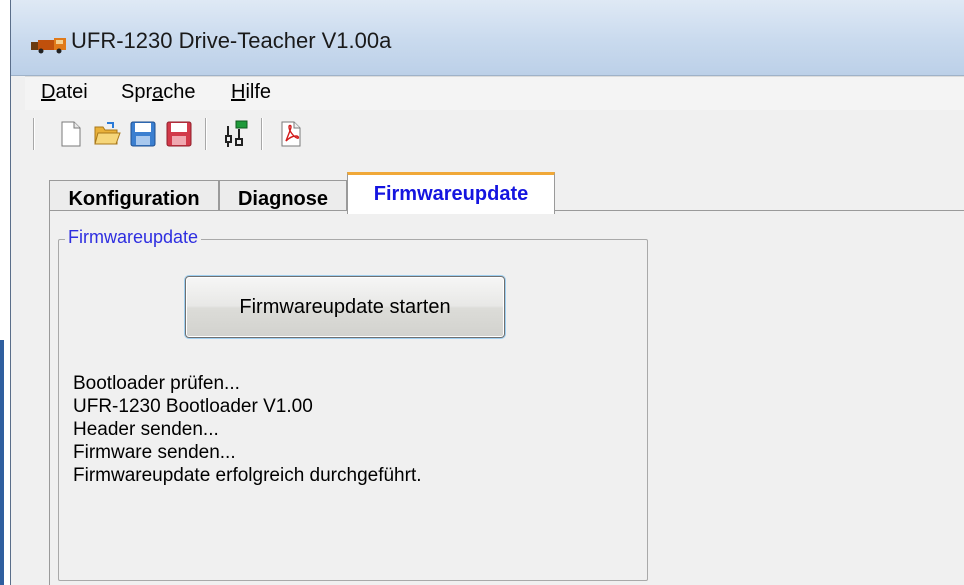 The height and width of the screenshot is (585, 964). I want to click on open-button, so click(107, 134).